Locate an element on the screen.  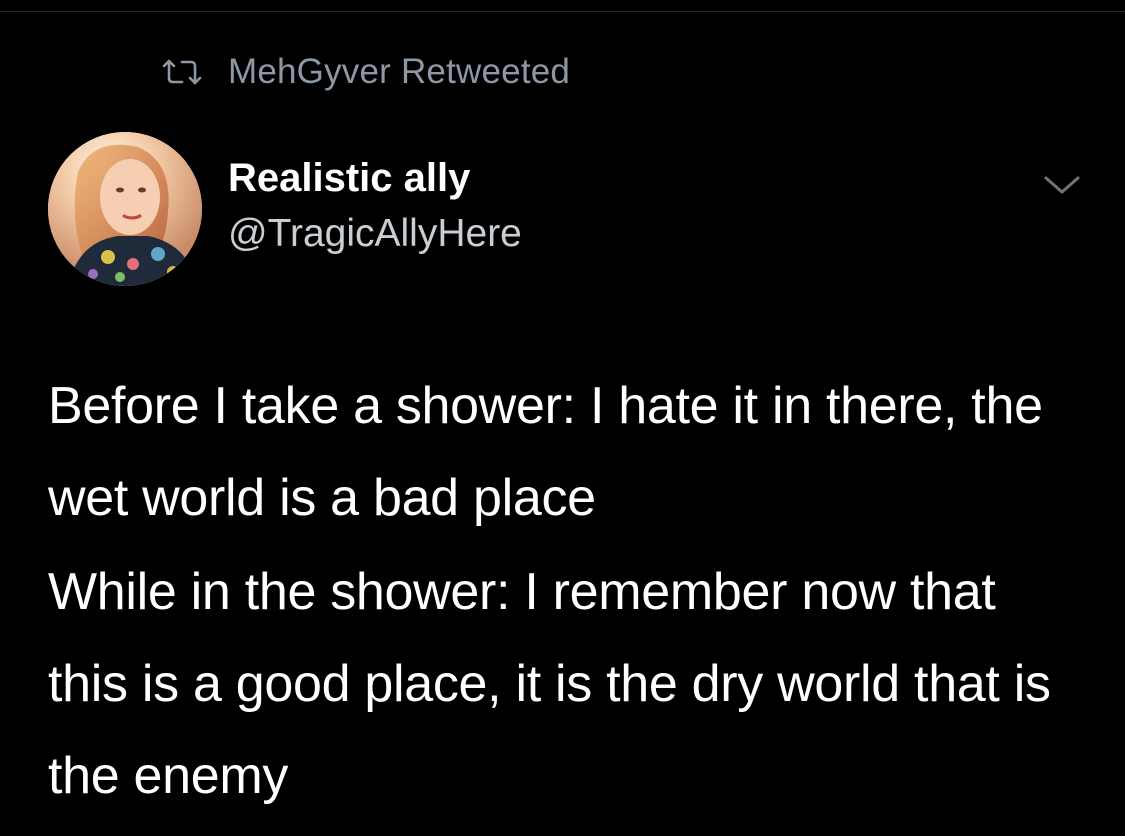
retweet-context: MehGyver Retweeted is located at coordinates (365, 72).